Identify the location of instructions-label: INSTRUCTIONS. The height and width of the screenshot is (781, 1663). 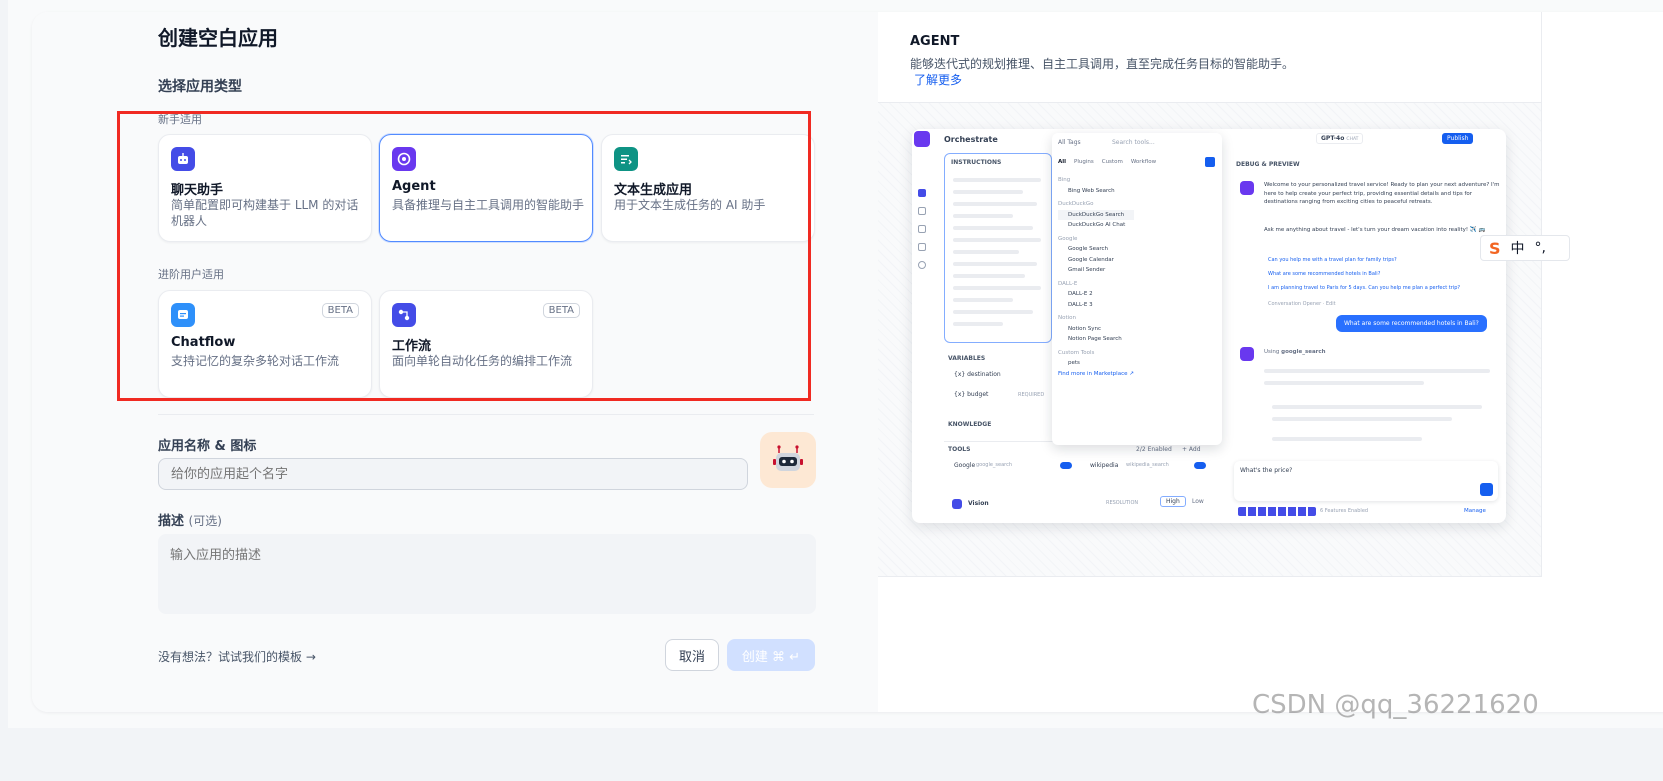
(976, 162).